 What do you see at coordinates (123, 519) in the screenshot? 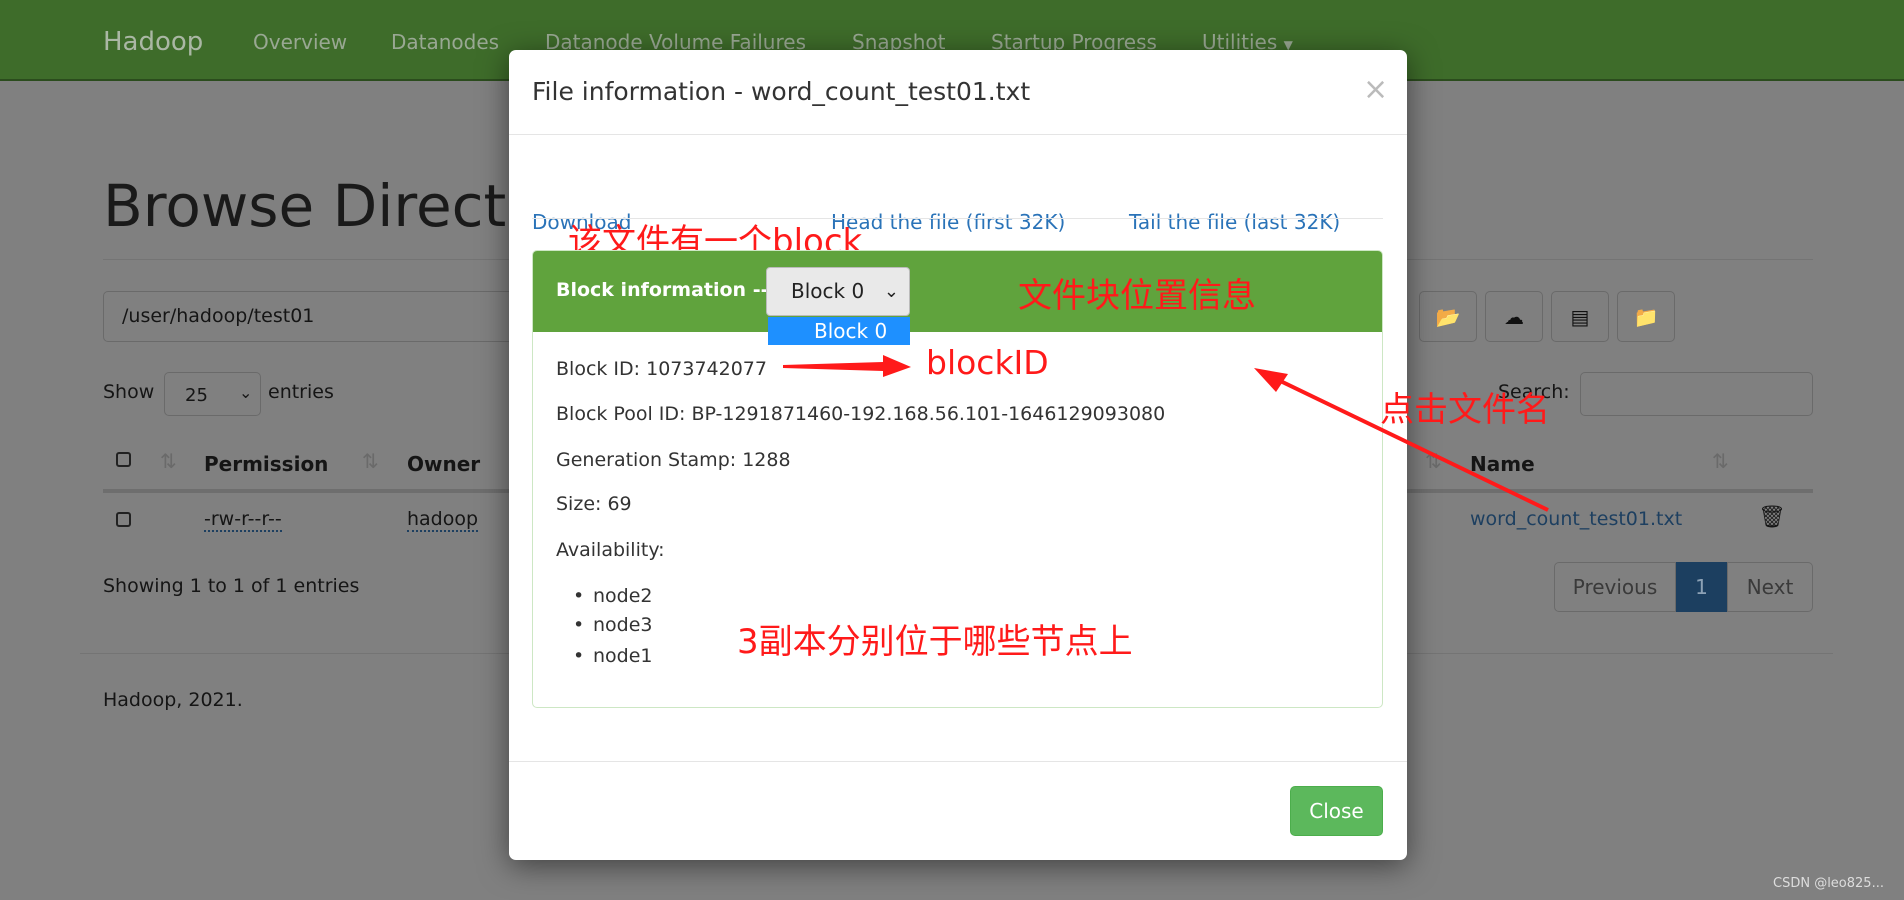
I see `row-checkbox` at bounding box center [123, 519].